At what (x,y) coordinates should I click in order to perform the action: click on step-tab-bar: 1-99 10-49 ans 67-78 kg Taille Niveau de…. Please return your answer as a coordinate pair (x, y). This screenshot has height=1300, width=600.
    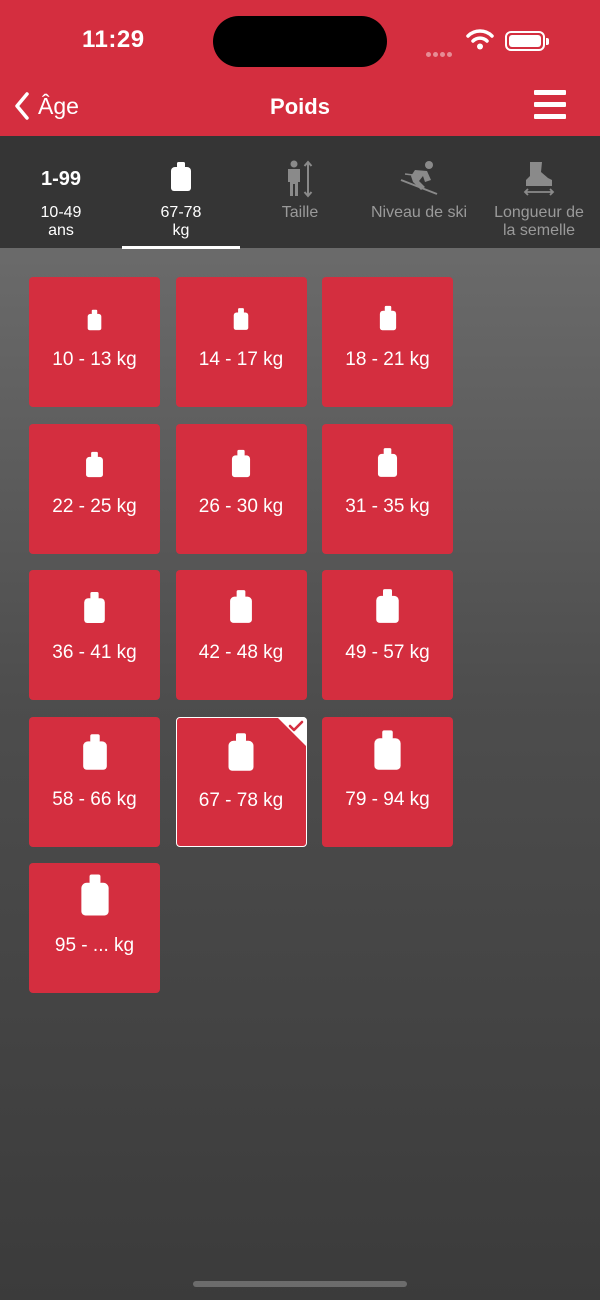
    Looking at the image, I should click on (300, 192).